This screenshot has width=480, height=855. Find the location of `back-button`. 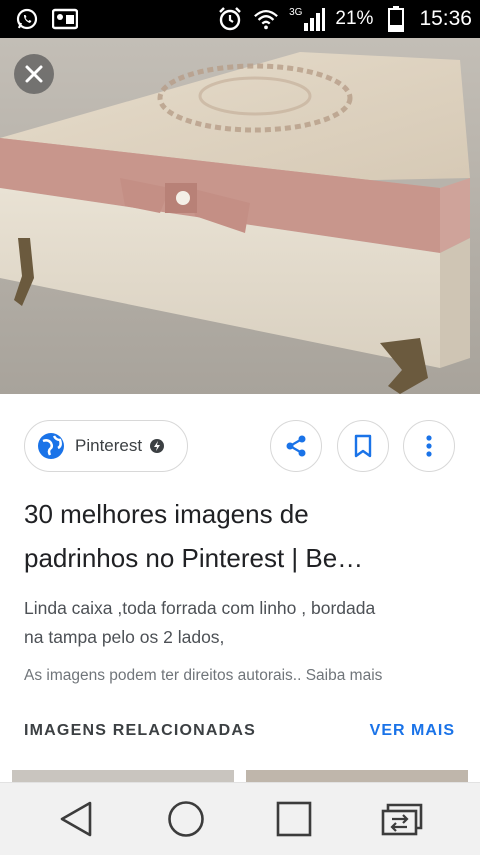

back-button is located at coordinates (76, 819).